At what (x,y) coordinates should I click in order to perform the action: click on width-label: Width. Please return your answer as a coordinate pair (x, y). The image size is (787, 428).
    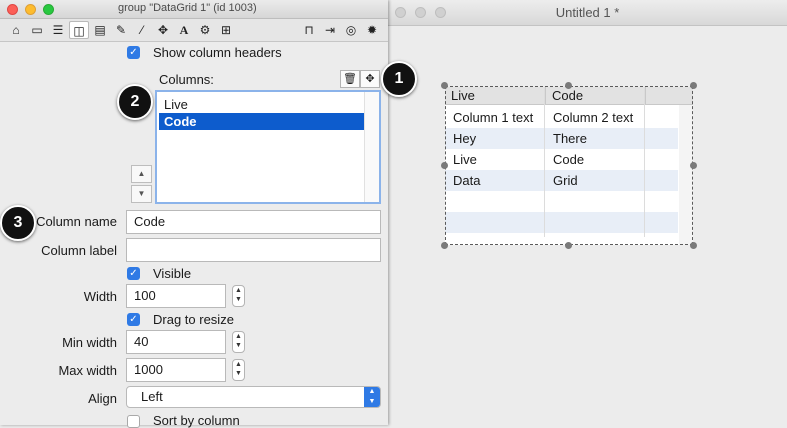
    Looking at the image, I should click on (100, 296).